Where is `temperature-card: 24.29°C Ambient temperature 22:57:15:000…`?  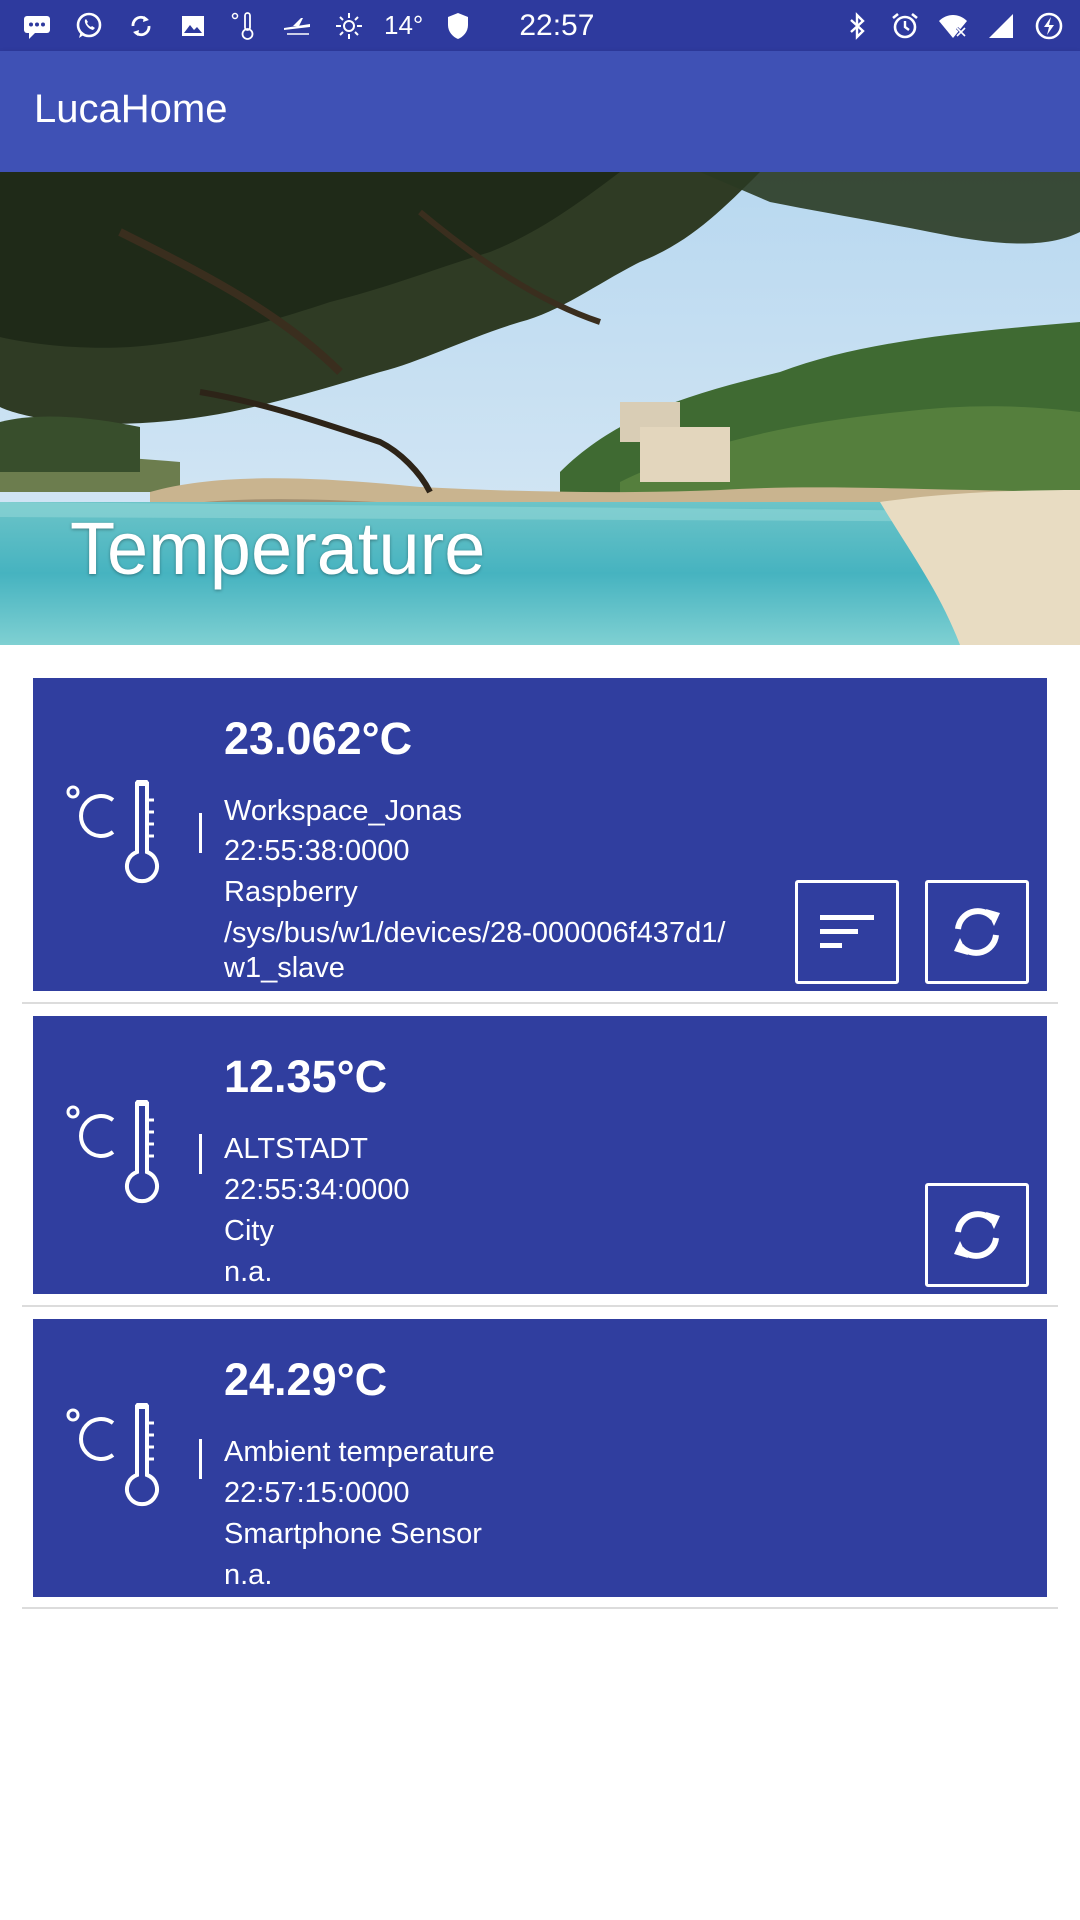
temperature-card: 24.29°C Ambient temperature 22:57:15:000… is located at coordinates (540, 1458).